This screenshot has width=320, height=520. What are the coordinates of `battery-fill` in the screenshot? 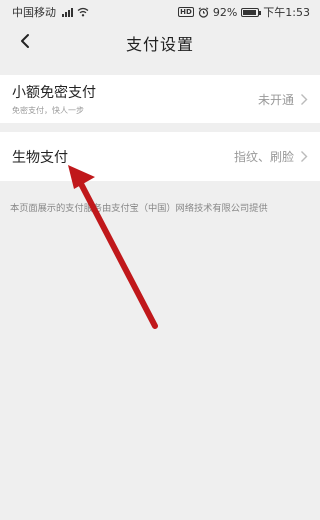 It's located at (250, 12).